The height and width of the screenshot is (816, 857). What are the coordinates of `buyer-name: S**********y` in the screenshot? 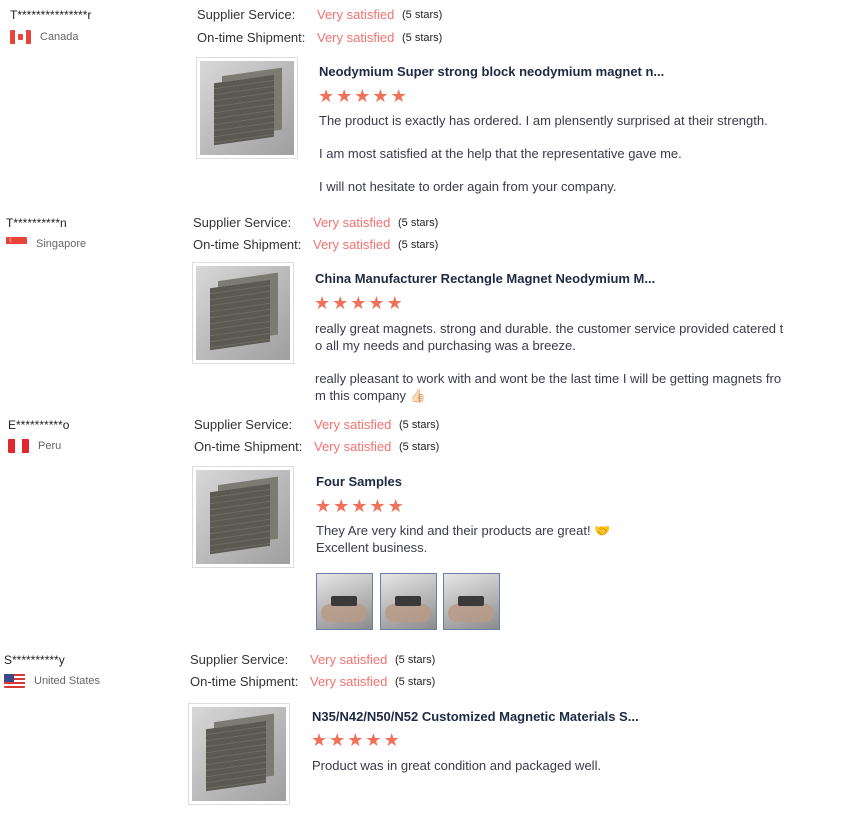 It's located at (34, 660).